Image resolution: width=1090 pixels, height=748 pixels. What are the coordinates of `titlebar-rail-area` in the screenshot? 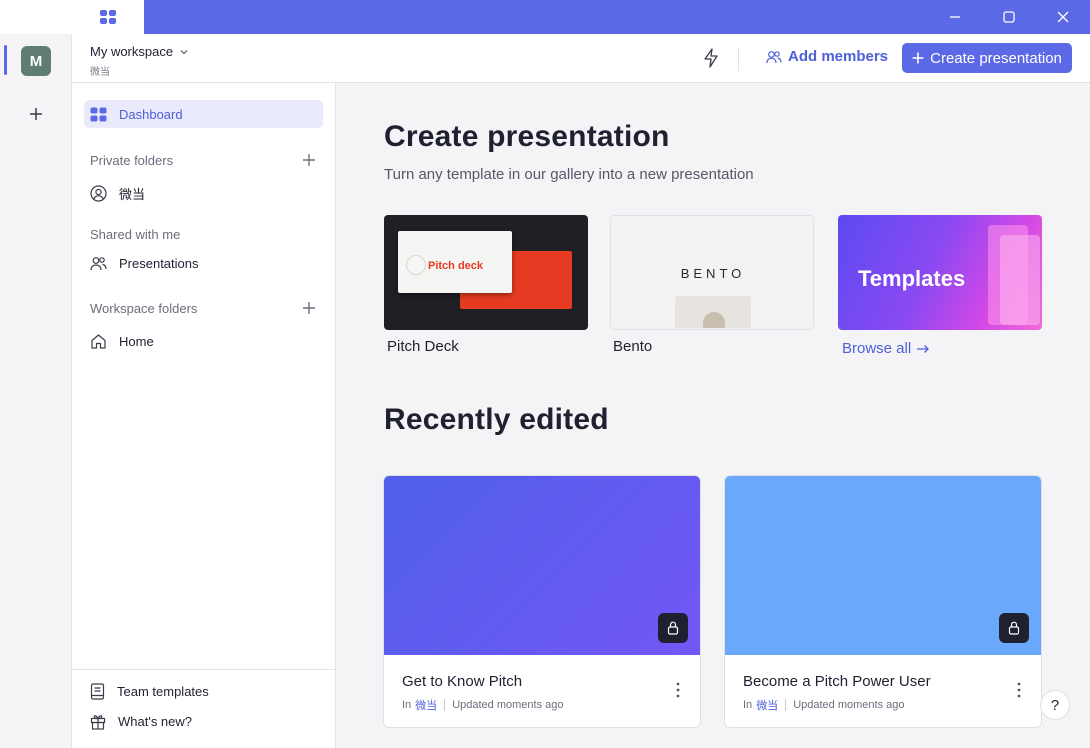 It's located at (36, 17).